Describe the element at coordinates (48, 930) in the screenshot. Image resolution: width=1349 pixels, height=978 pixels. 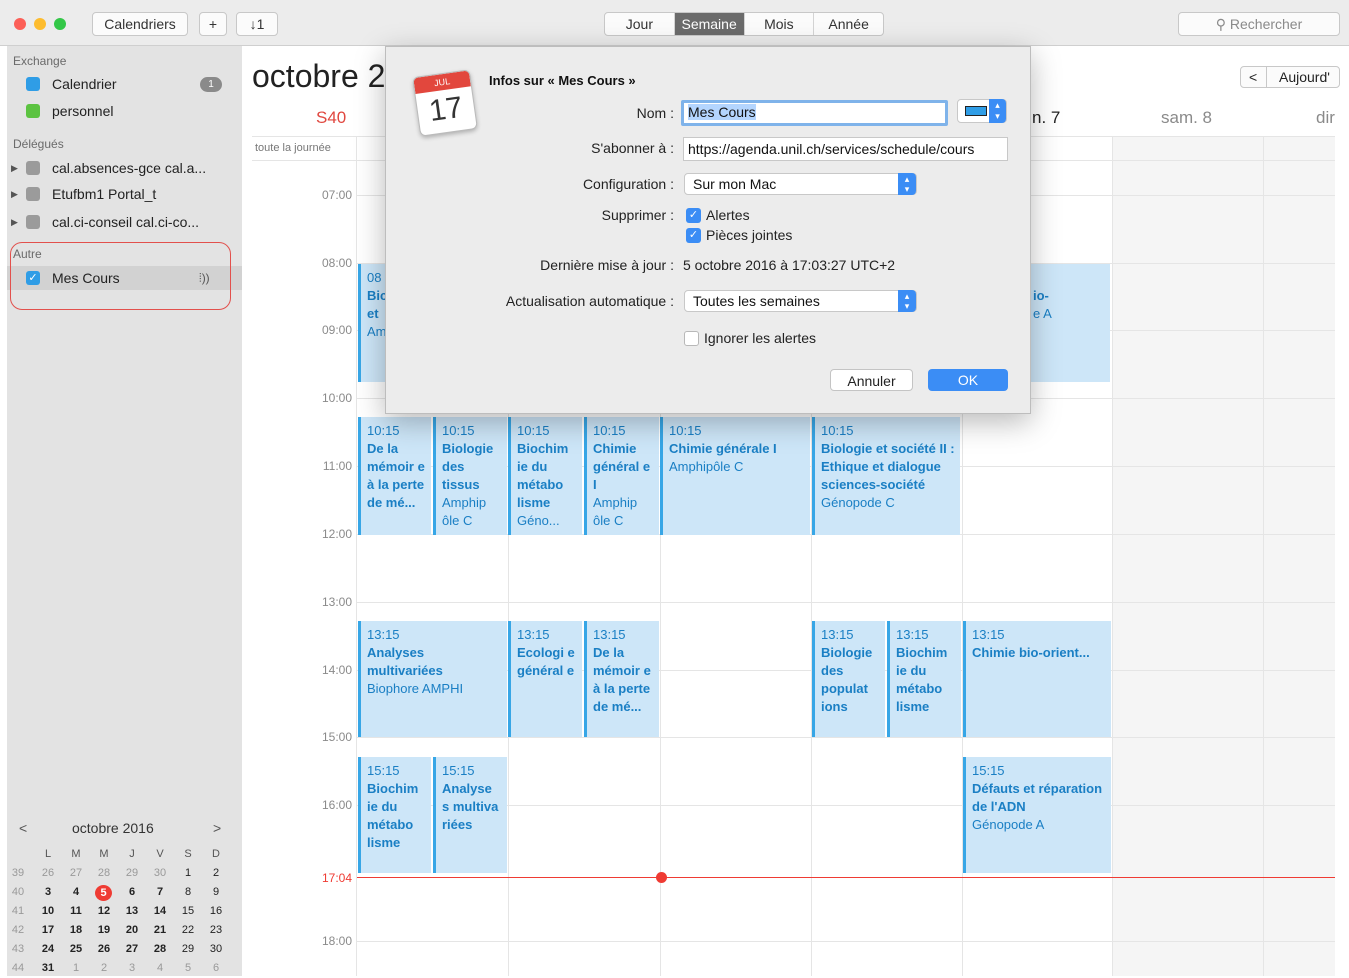
I see `mini-day: 17` at that location.